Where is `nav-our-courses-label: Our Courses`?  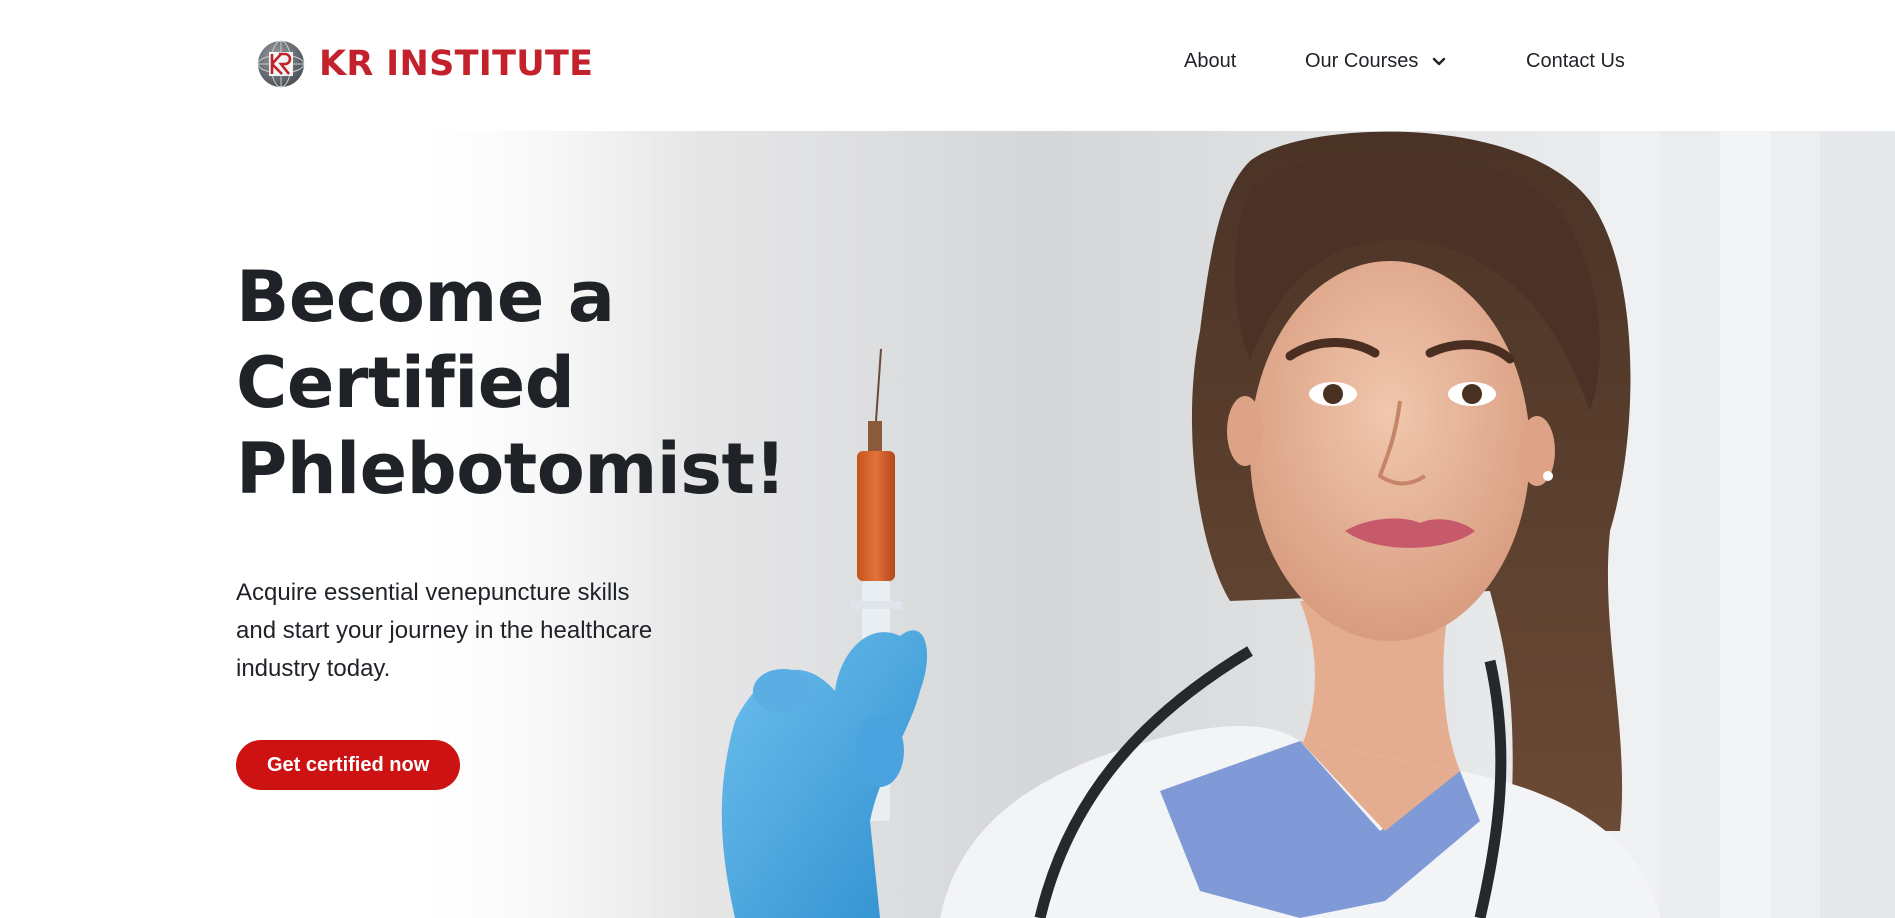
nav-our-courses-label: Our Courses is located at coordinates (1362, 61).